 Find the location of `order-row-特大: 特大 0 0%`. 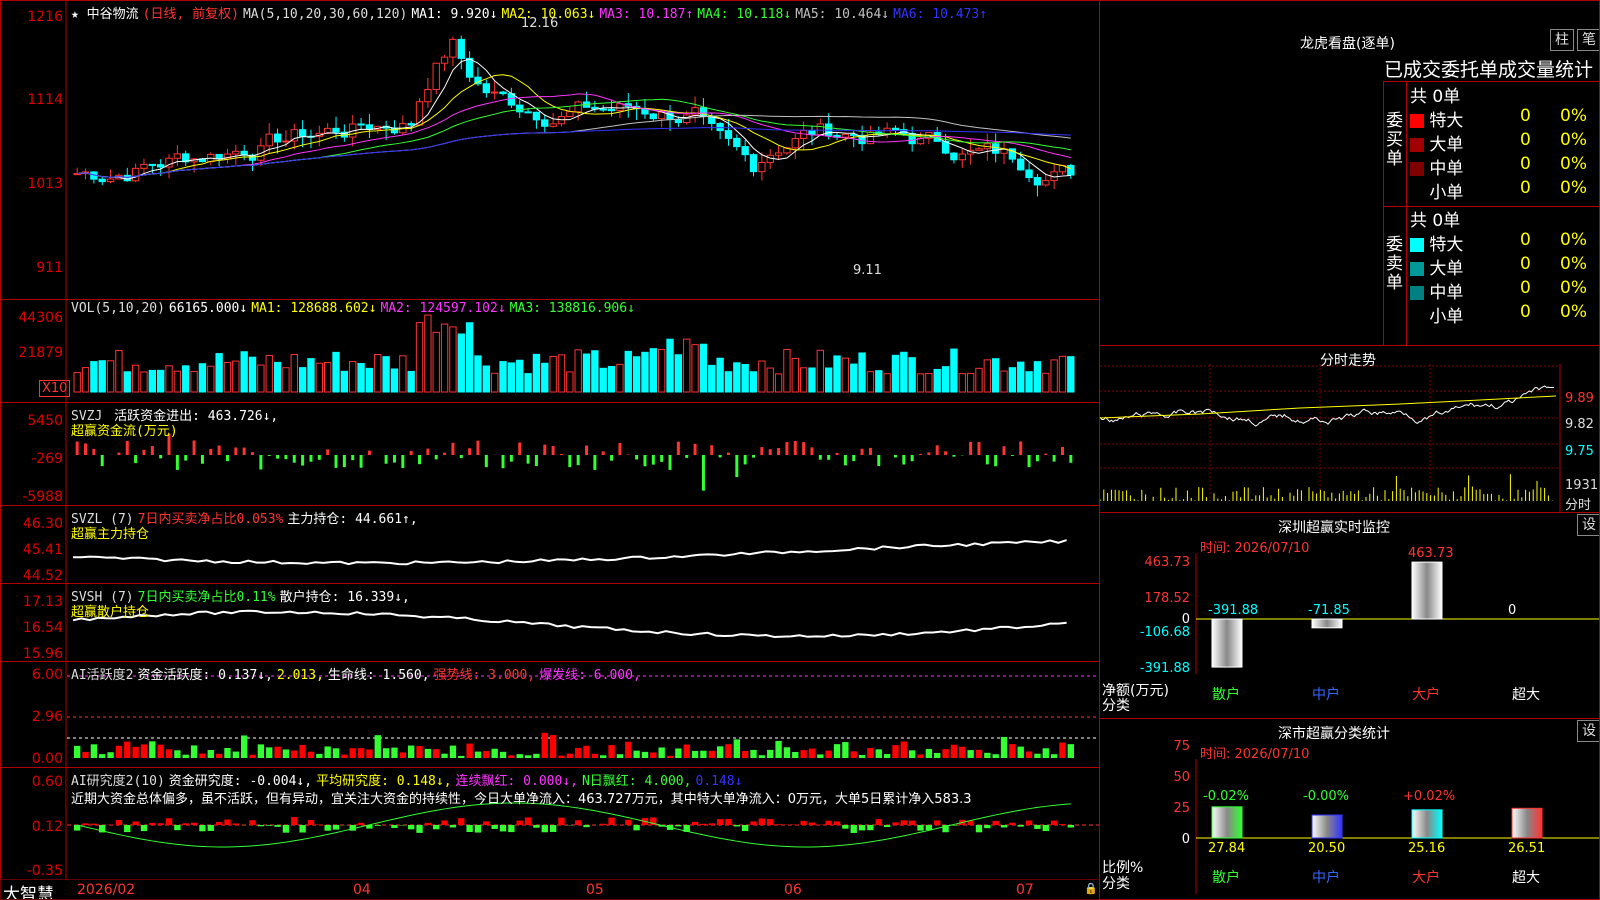

order-row-特大: 特大 0 0% is located at coordinates (1504, 242).